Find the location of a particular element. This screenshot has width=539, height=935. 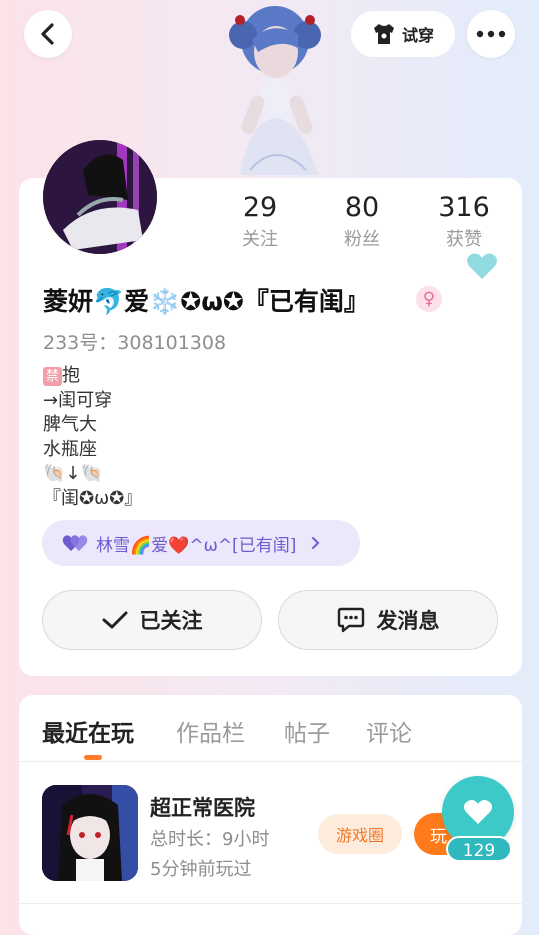

stat-fans: 80 粉丝 is located at coordinates (362, 221).